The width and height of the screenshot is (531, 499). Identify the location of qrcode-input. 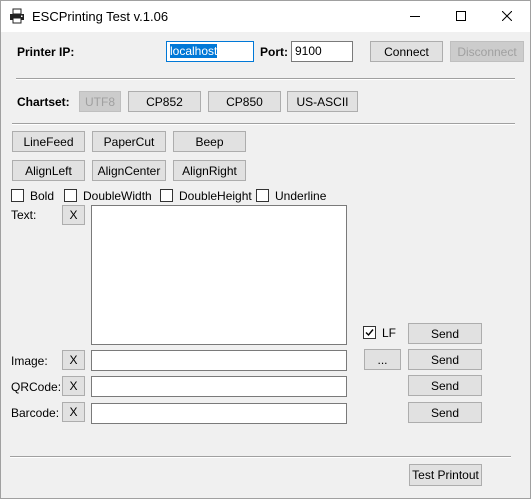
(219, 386).